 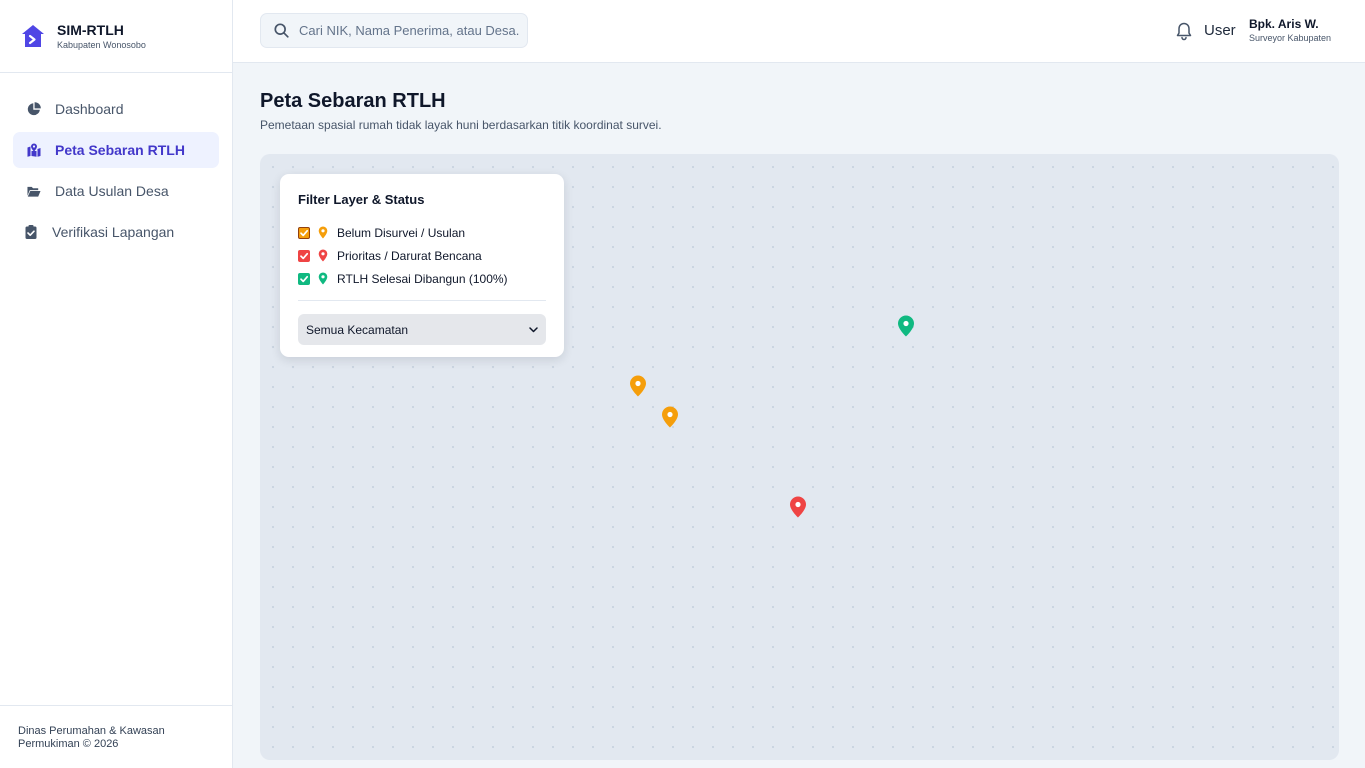 What do you see at coordinates (409, 30) in the screenshot?
I see `search-input` at bounding box center [409, 30].